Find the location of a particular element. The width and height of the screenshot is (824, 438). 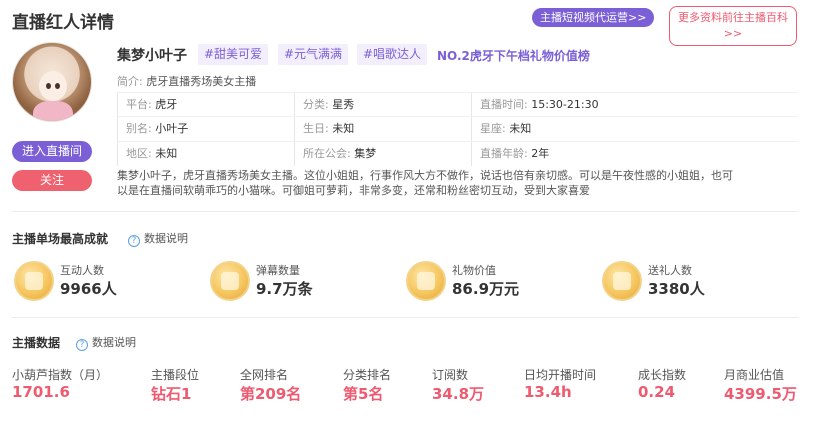

metric-label-hulu-index: 小葫芦指数（月） is located at coordinates (60, 375).